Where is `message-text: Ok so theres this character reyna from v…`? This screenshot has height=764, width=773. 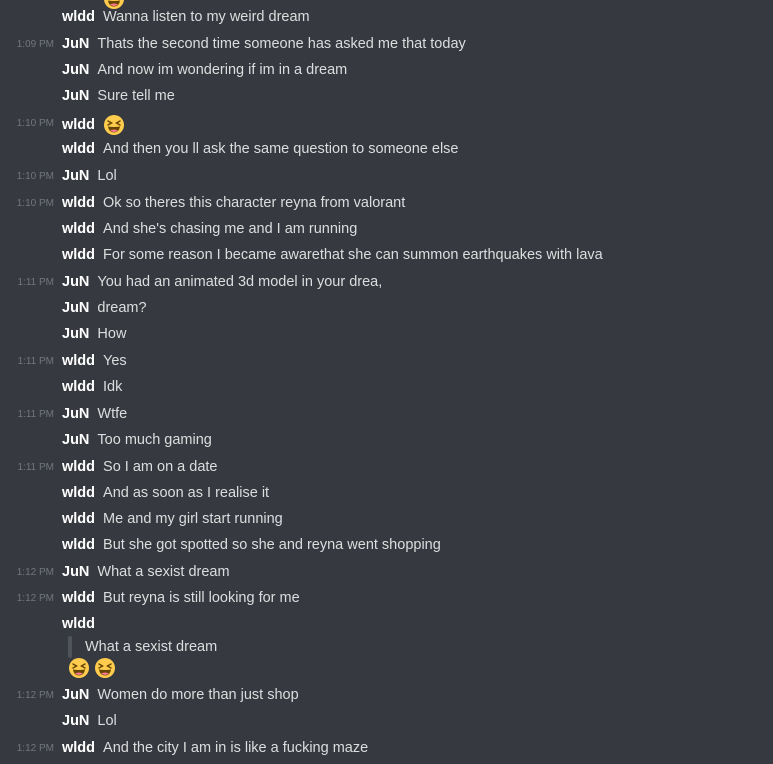 message-text: Ok so theres this character reyna from v… is located at coordinates (254, 203).